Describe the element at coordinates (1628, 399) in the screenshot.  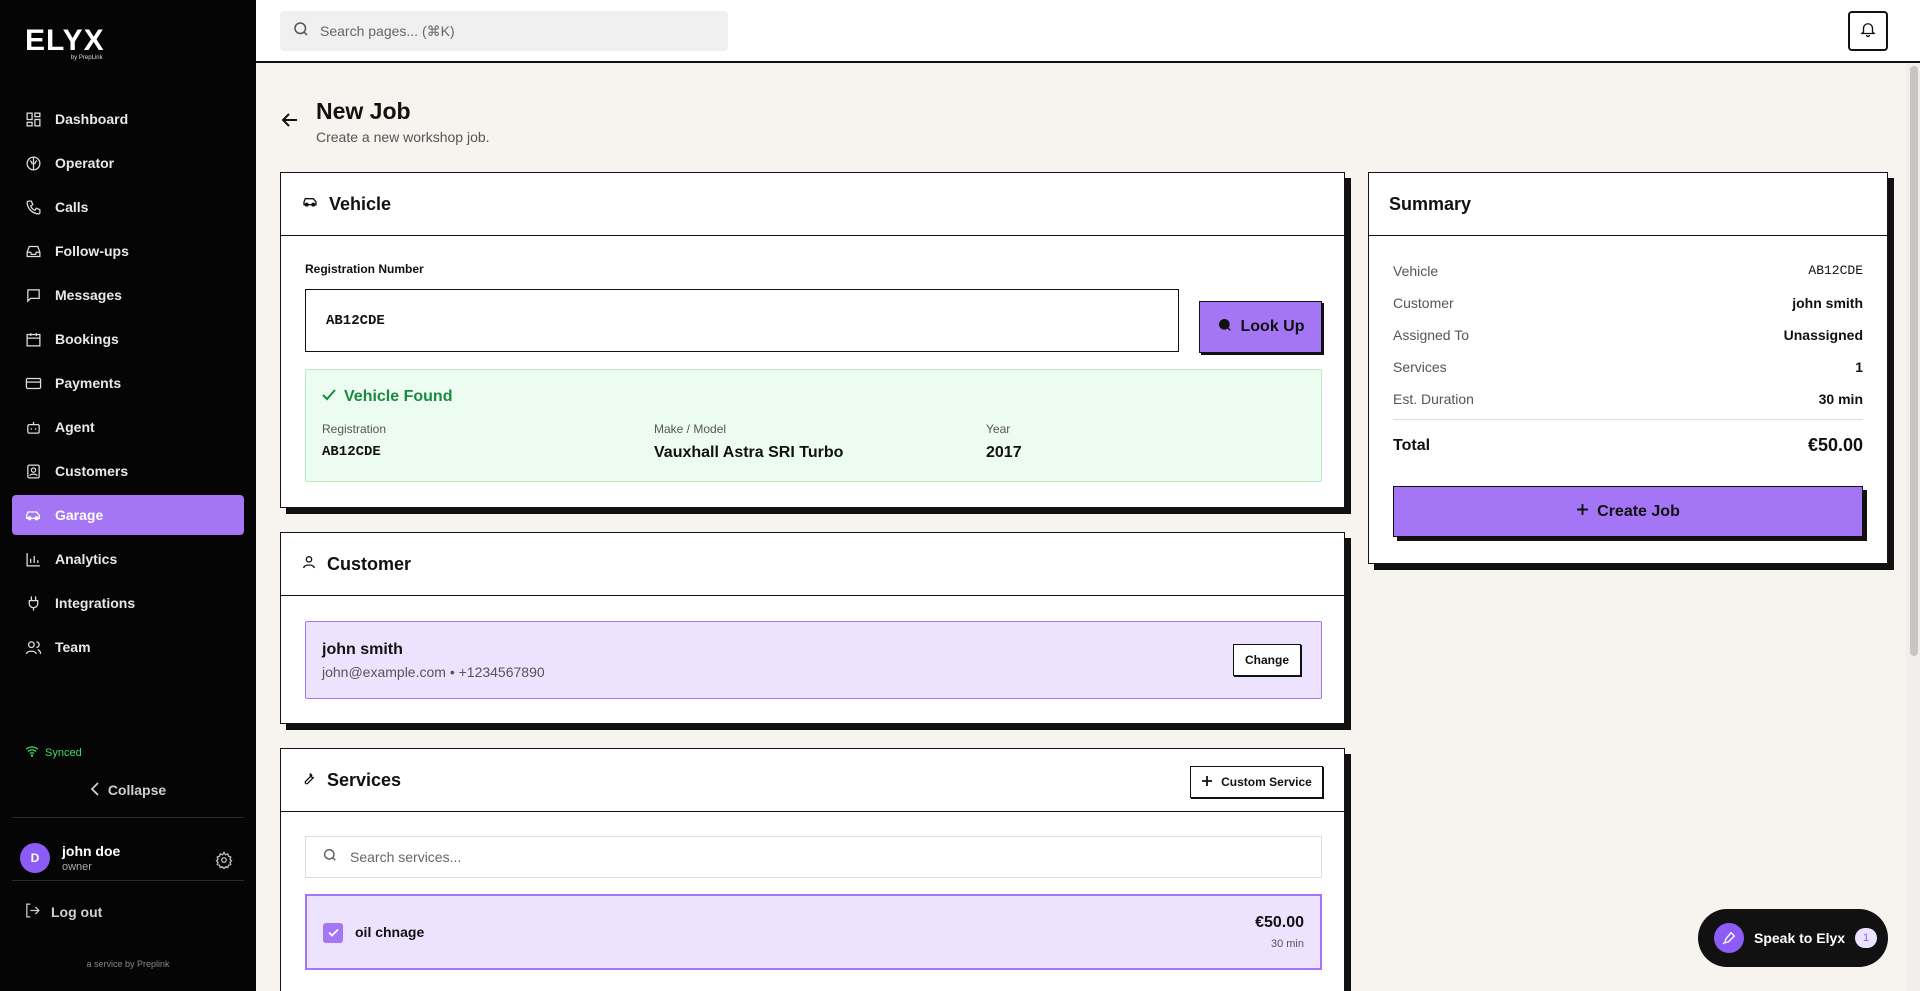
I see `summary-row-duration: Est. Duration 30 min` at that location.